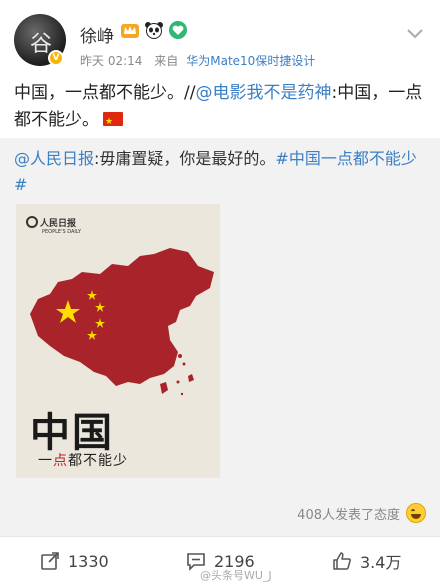 Image resolution: width=440 pixels, height=584 pixels. Describe the element at coordinates (122, 322) in the screenshot. I see `china-map-image` at that location.